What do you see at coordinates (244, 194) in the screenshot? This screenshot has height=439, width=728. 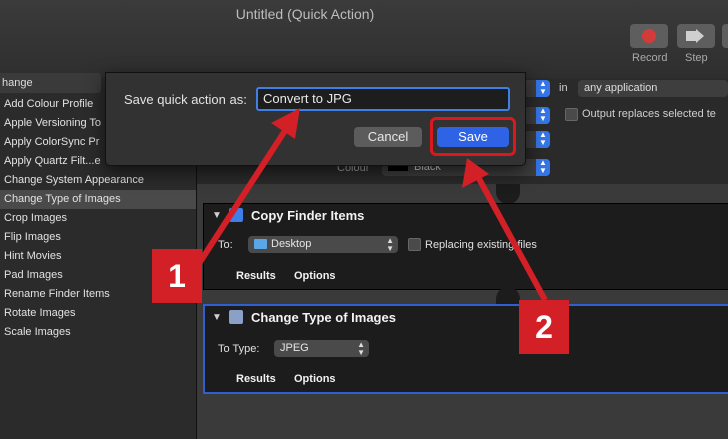 I see `arrow-1-shaft` at bounding box center [244, 194].